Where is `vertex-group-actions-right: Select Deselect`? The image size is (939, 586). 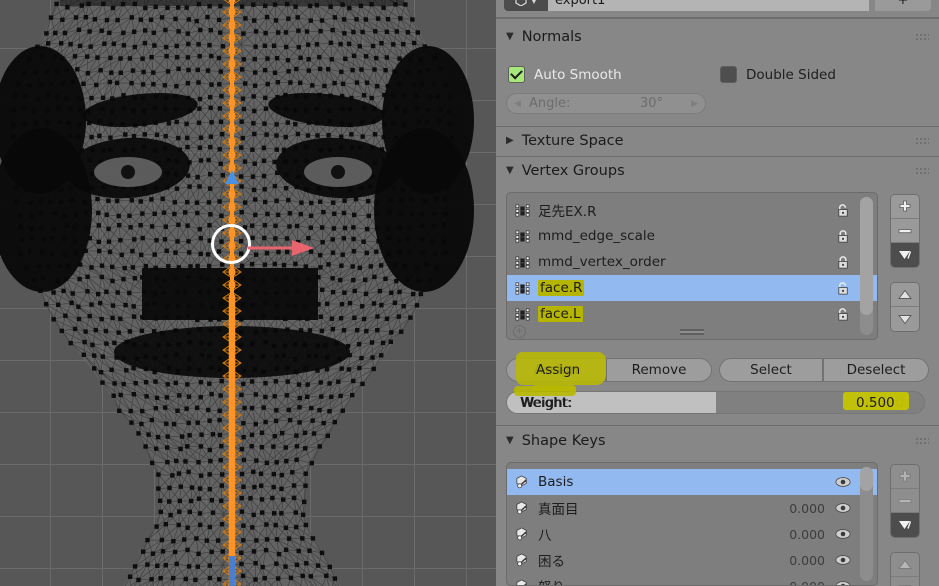
vertex-group-actions-right: Select Deselect is located at coordinates (824, 370).